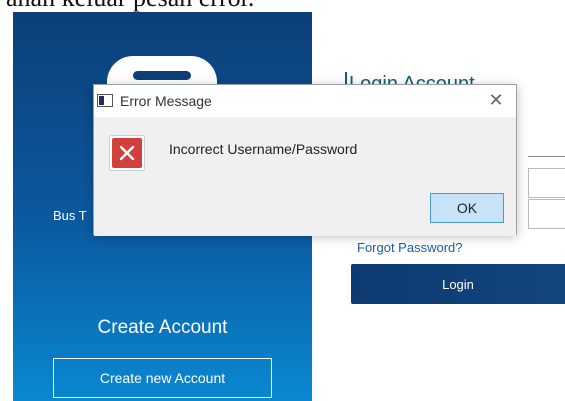 The height and width of the screenshot is (401, 565). Describe the element at coordinates (546, 214) in the screenshot. I see `password-confirm-field` at that location.